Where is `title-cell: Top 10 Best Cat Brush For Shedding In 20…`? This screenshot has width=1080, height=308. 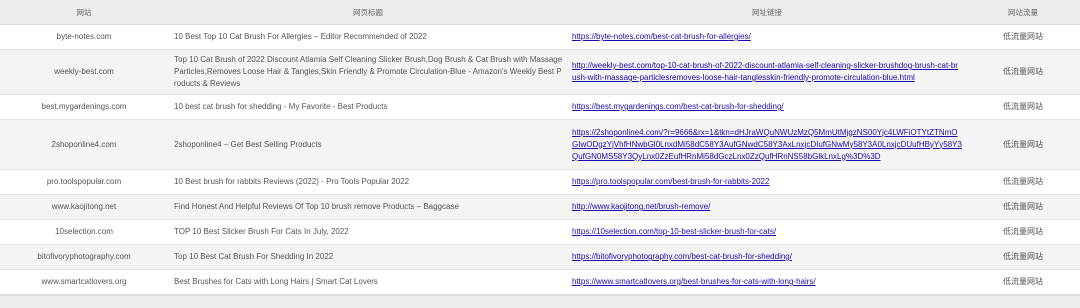 title-cell: Top 10 Best Cat Brush For Shedding In 20… is located at coordinates (368, 257).